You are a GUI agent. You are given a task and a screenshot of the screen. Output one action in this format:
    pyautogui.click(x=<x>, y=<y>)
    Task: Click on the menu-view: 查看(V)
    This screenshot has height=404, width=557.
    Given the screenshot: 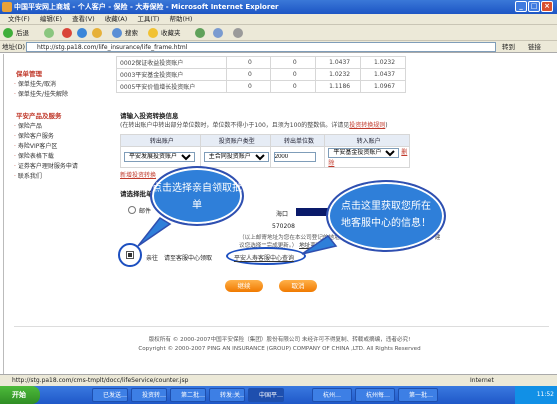 What is the action you would take?
    pyautogui.click(x=83, y=19)
    